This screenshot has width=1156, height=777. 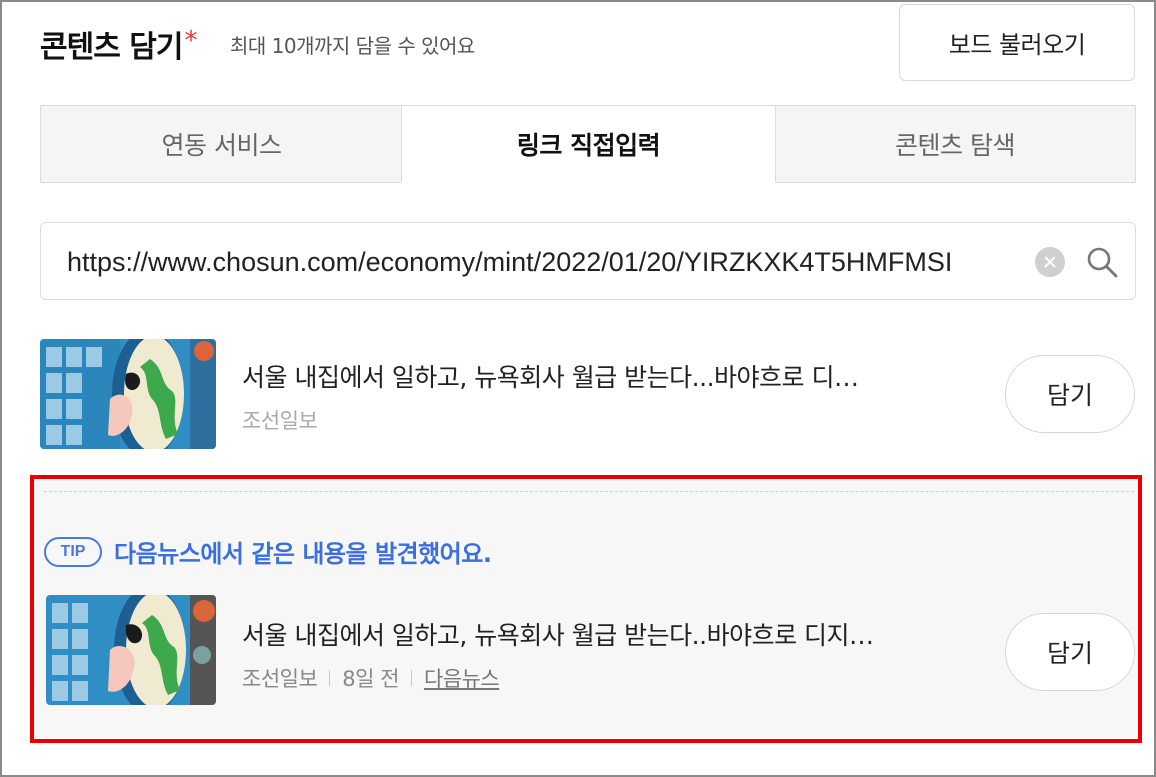 I want to click on tip-item-meta: 조선일보 8일 전 다음뉴스, so click(x=371, y=678).